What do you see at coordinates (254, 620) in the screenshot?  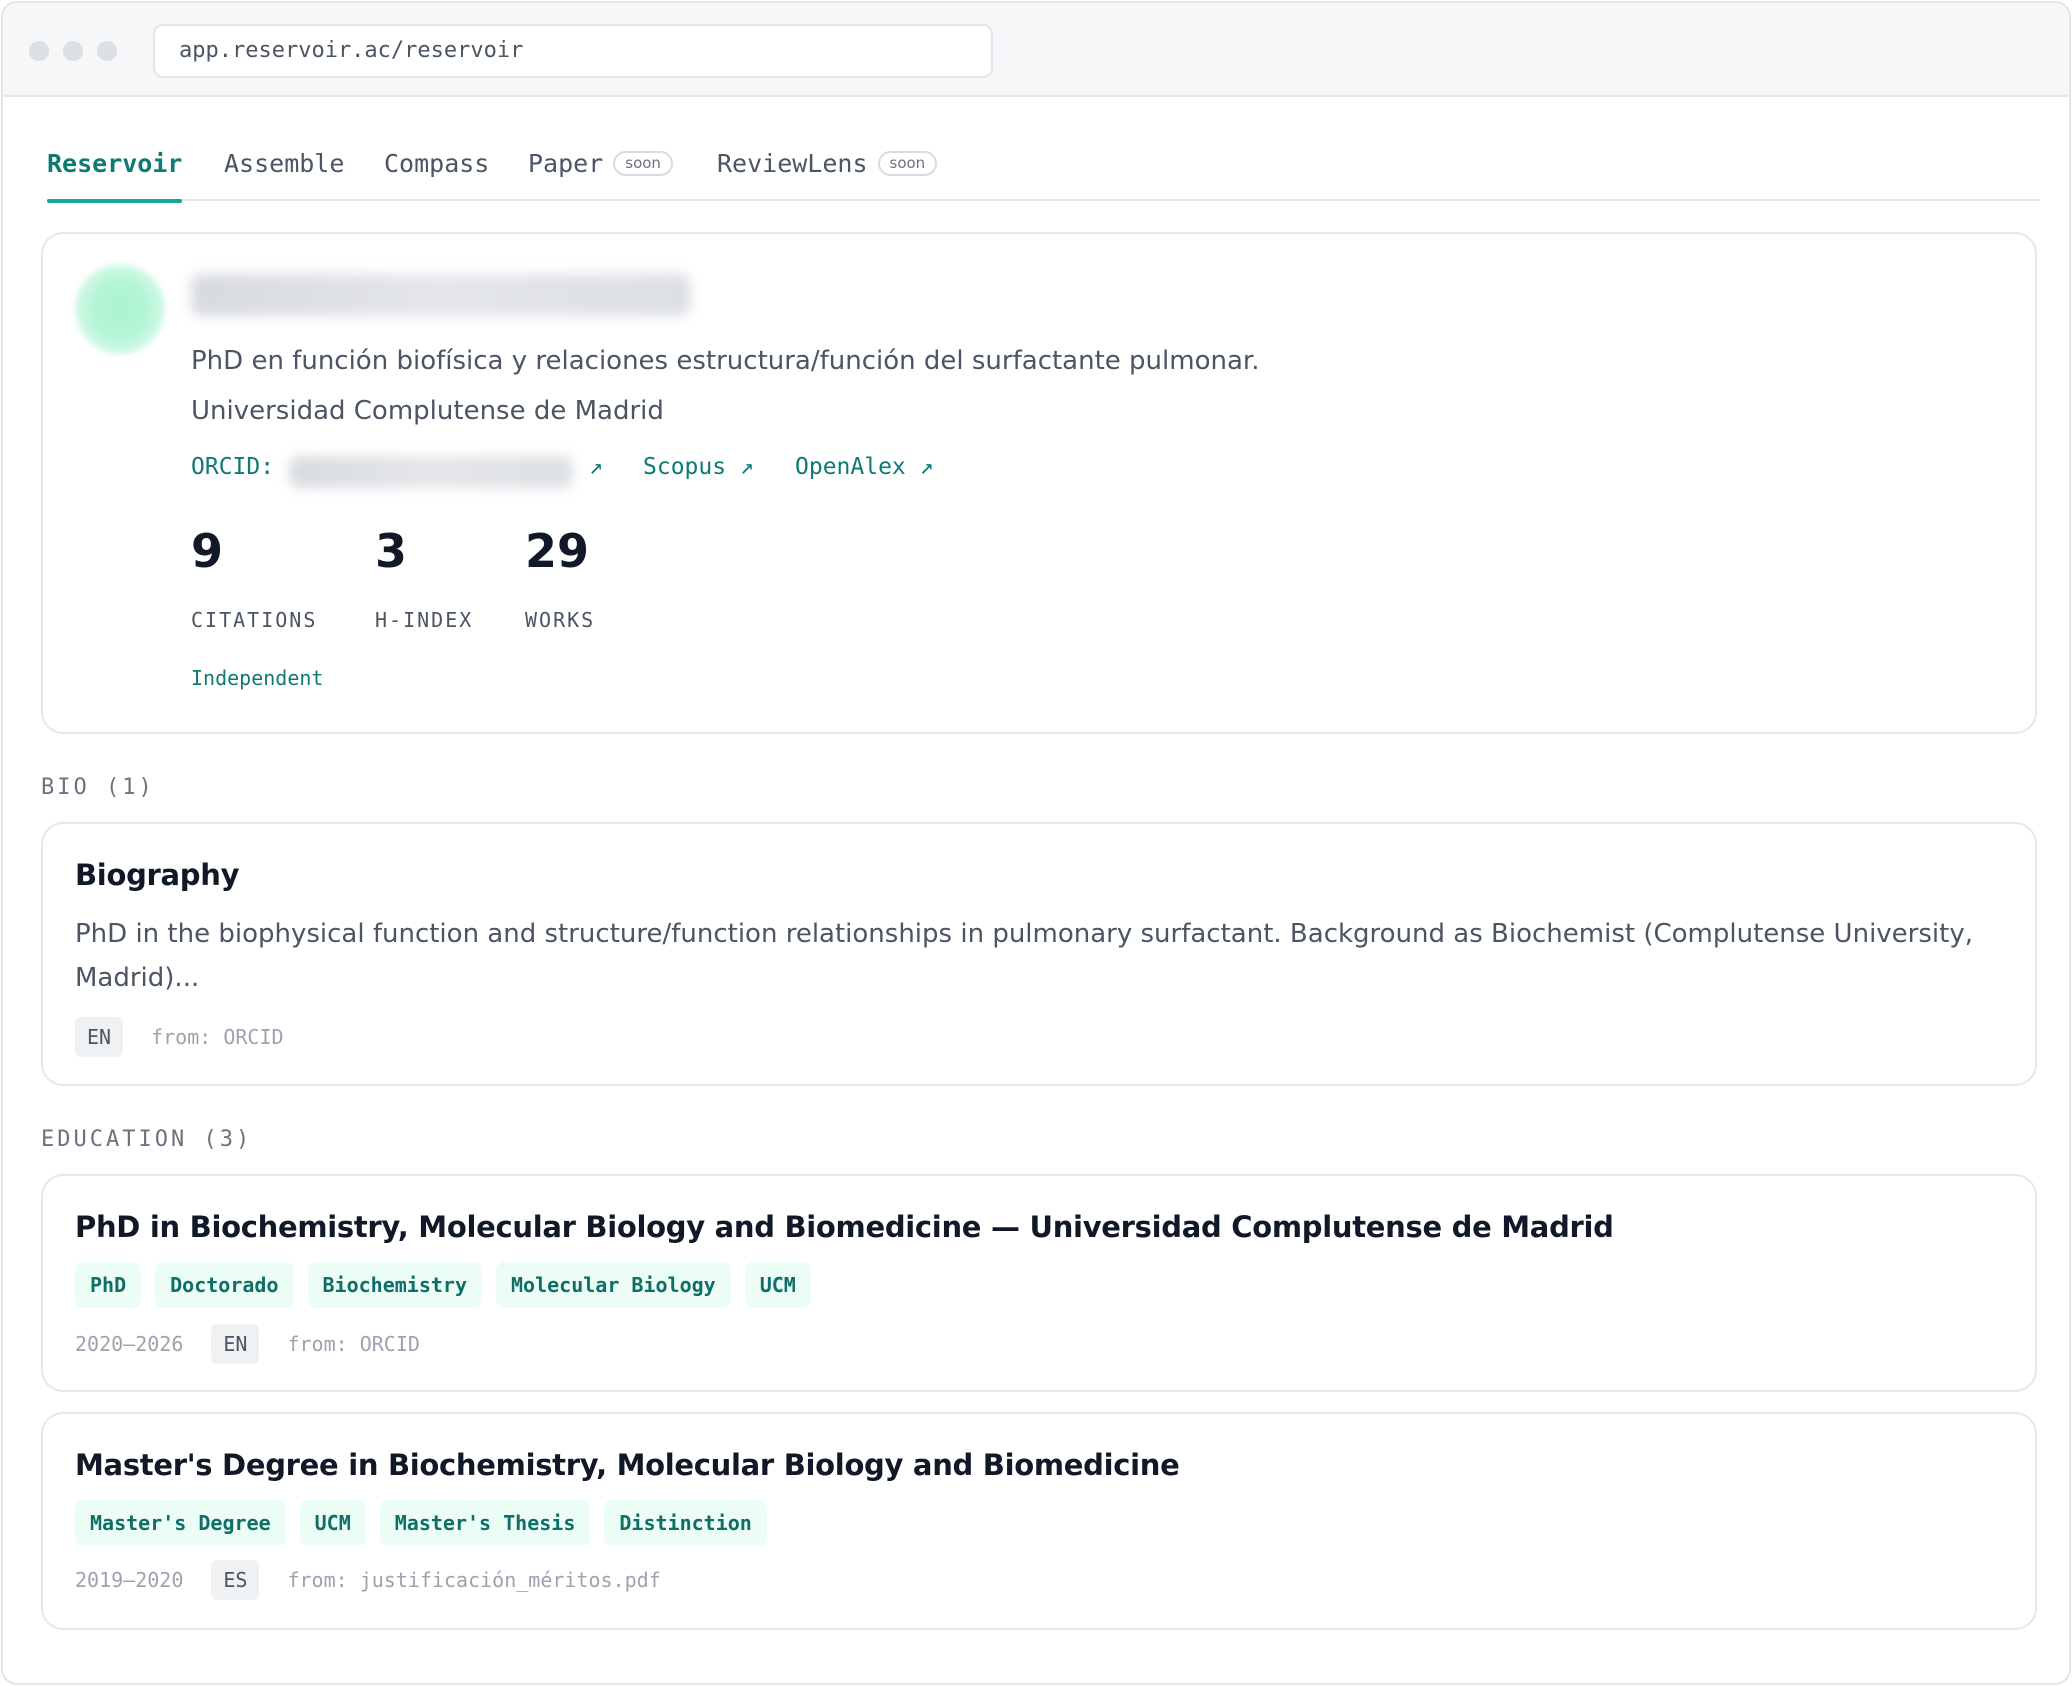 I see `citations-label: CITATIONS` at bounding box center [254, 620].